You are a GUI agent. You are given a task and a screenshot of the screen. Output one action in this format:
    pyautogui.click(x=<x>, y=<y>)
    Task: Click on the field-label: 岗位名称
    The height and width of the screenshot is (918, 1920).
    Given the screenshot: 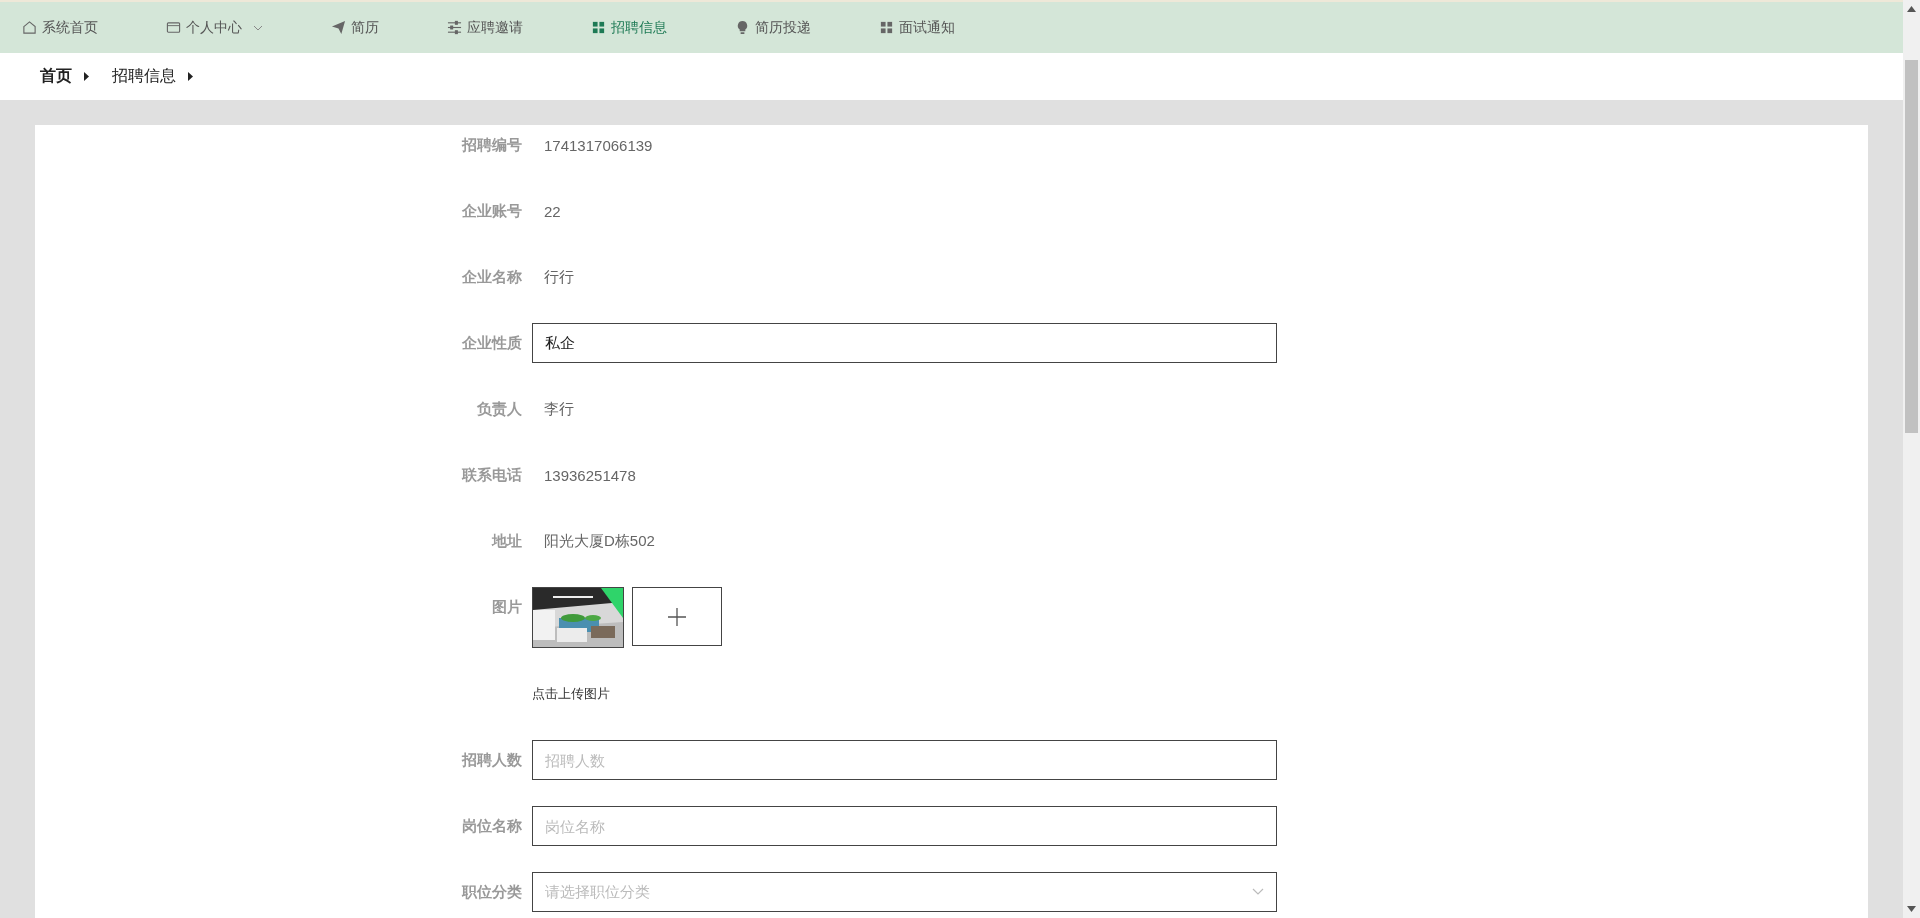 What is the action you would take?
    pyautogui.click(x=491, y=826)
    